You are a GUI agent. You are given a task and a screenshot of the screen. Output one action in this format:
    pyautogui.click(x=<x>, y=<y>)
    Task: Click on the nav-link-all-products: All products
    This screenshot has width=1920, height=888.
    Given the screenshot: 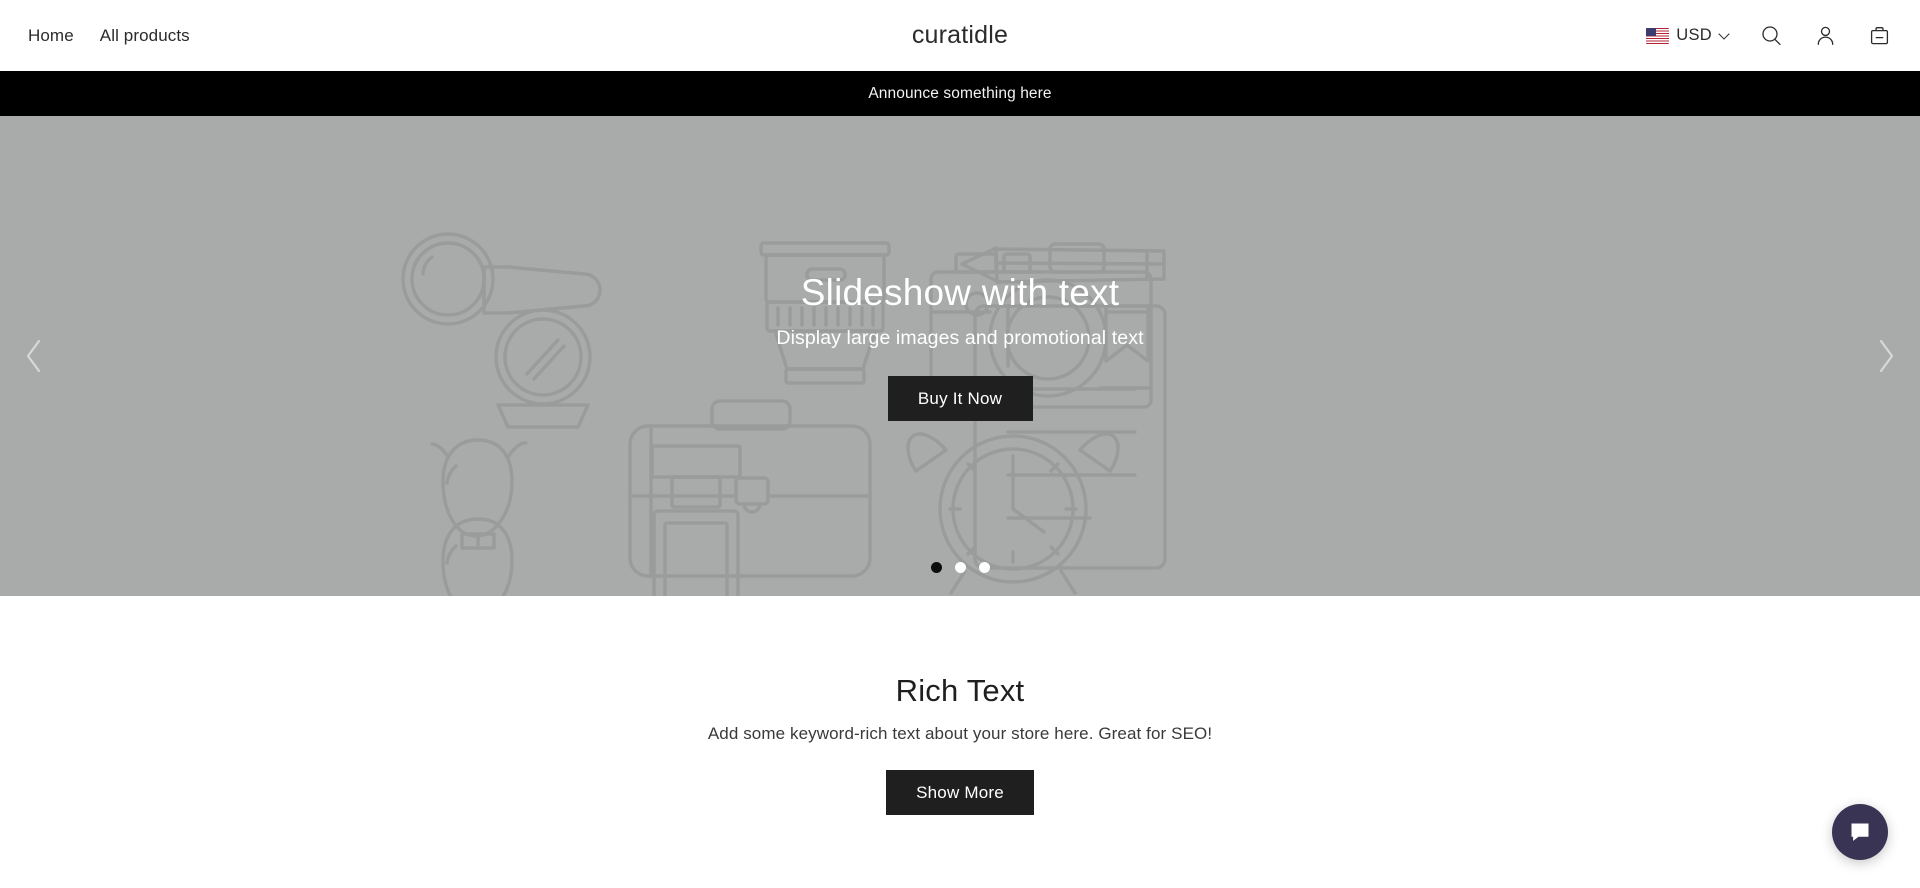 What is the action you would take?
    pyautogui.click(x=145, y=35)
    